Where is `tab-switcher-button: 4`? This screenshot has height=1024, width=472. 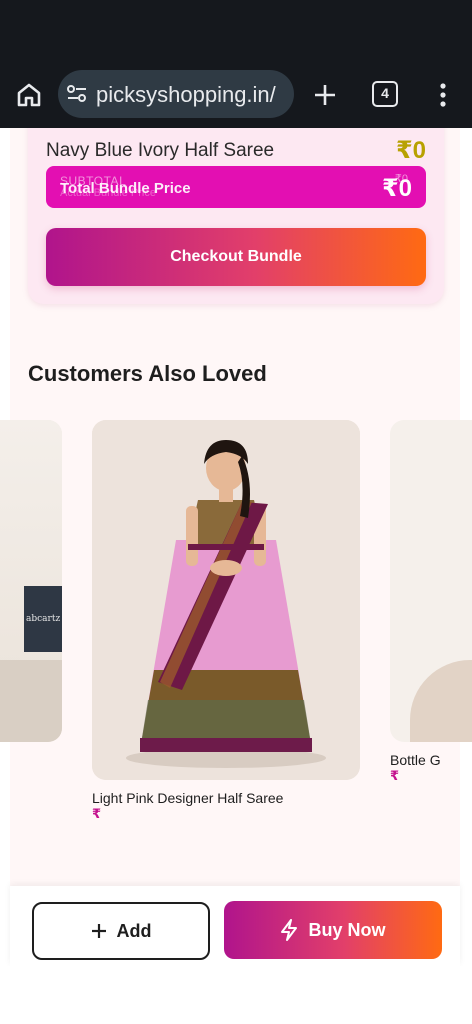
tab-switcher-button: 4 is located at coordinates (385, 94).